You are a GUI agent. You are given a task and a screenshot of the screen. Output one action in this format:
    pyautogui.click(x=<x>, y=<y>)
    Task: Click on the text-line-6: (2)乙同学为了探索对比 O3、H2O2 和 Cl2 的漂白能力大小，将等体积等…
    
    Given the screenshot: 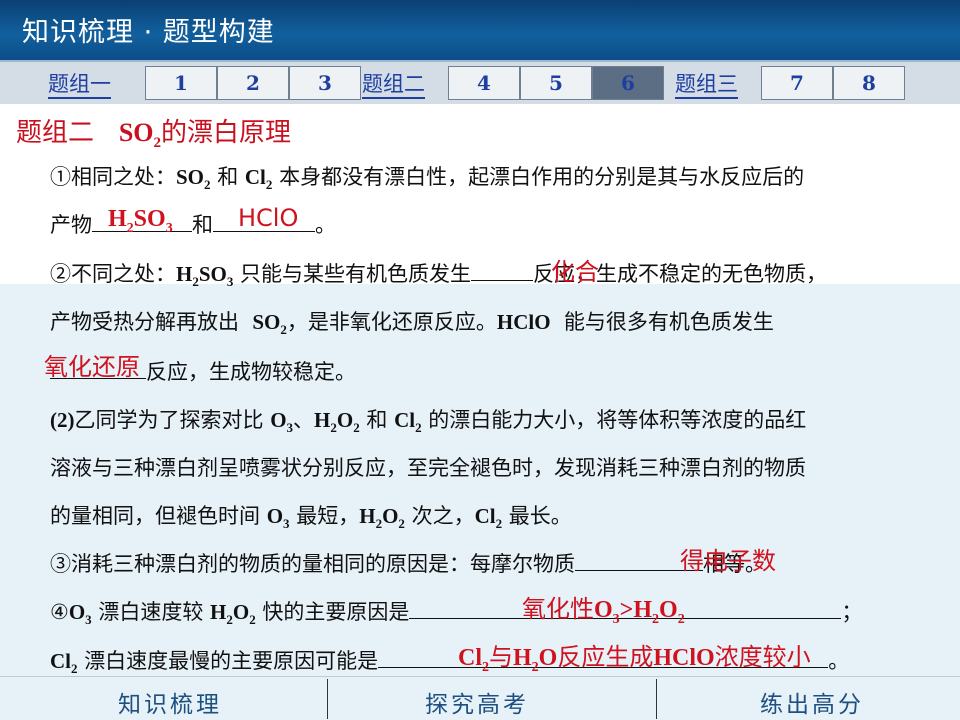 What is the action you would take?
    pyautogui.click(x=428, y=422)
    